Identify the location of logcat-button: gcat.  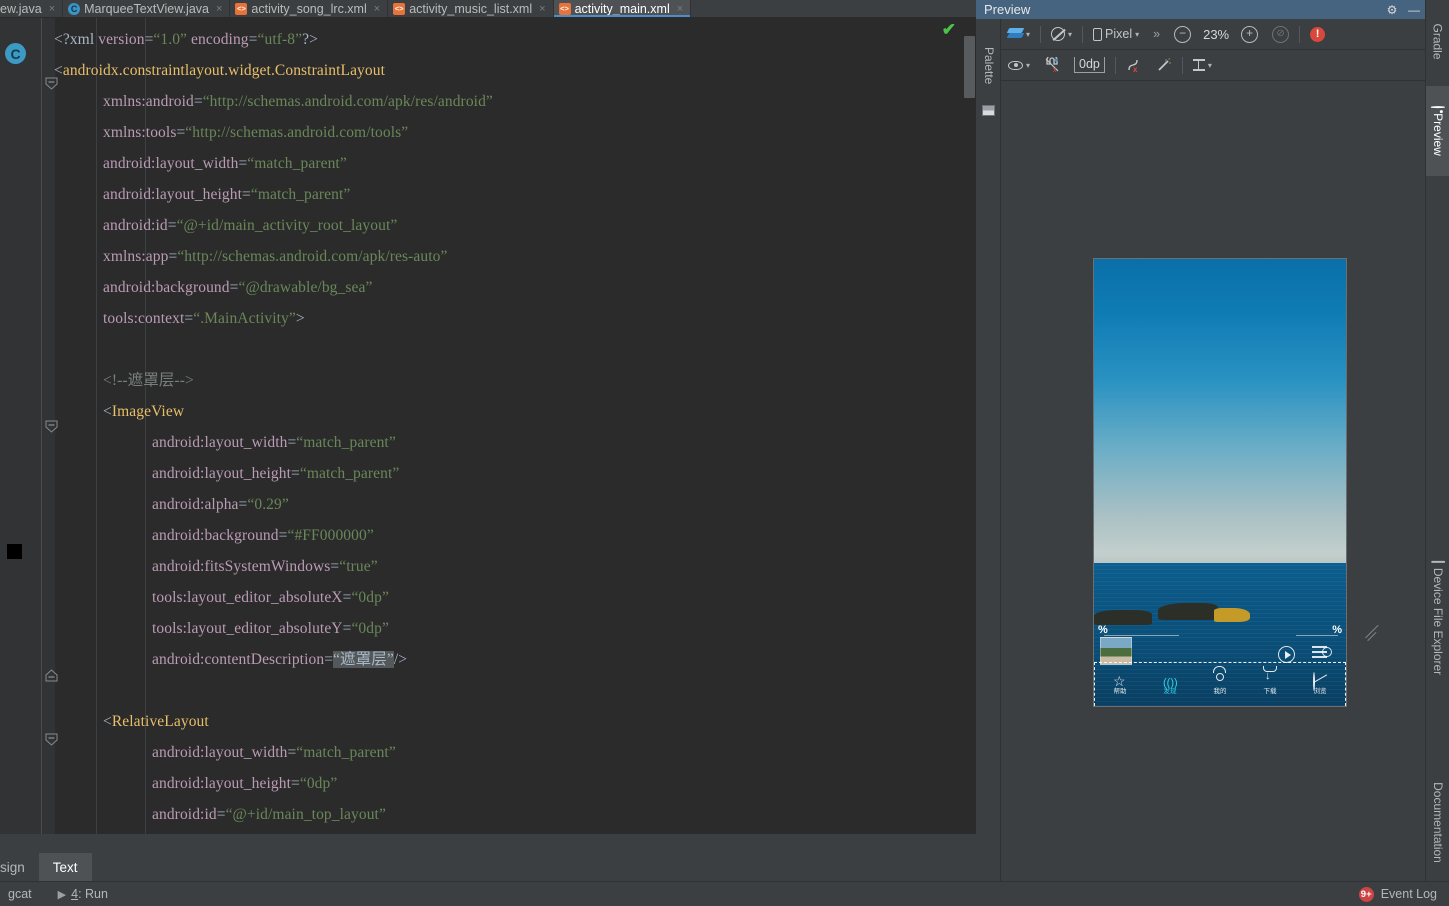
(20, 894).